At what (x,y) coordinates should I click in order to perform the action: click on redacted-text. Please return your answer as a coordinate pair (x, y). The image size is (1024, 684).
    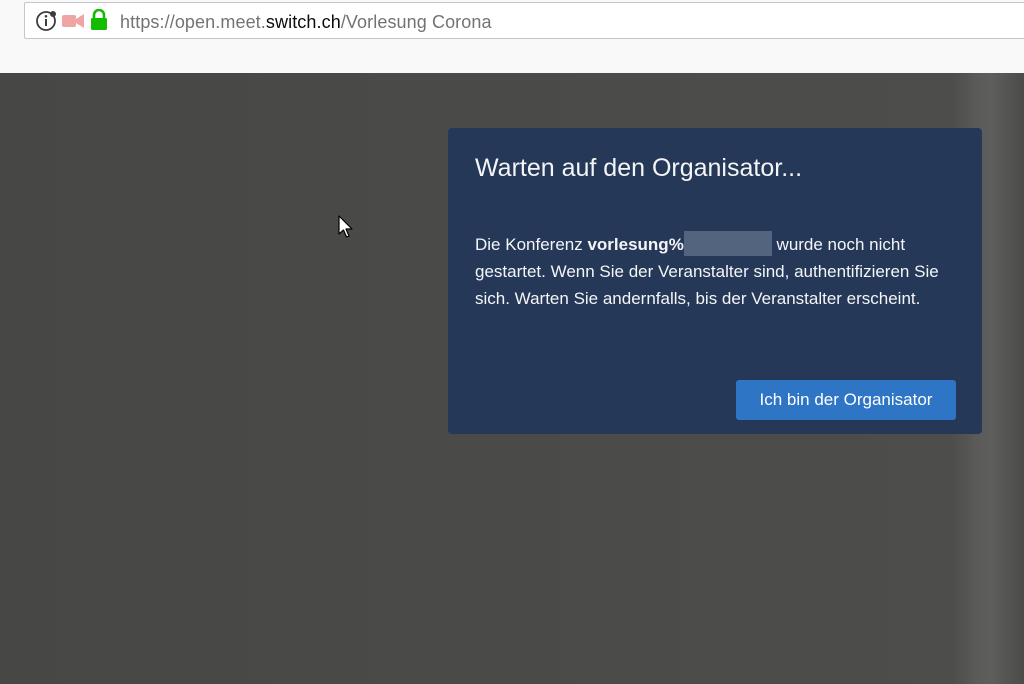
    Looking at the image, I should click on (727, 243).